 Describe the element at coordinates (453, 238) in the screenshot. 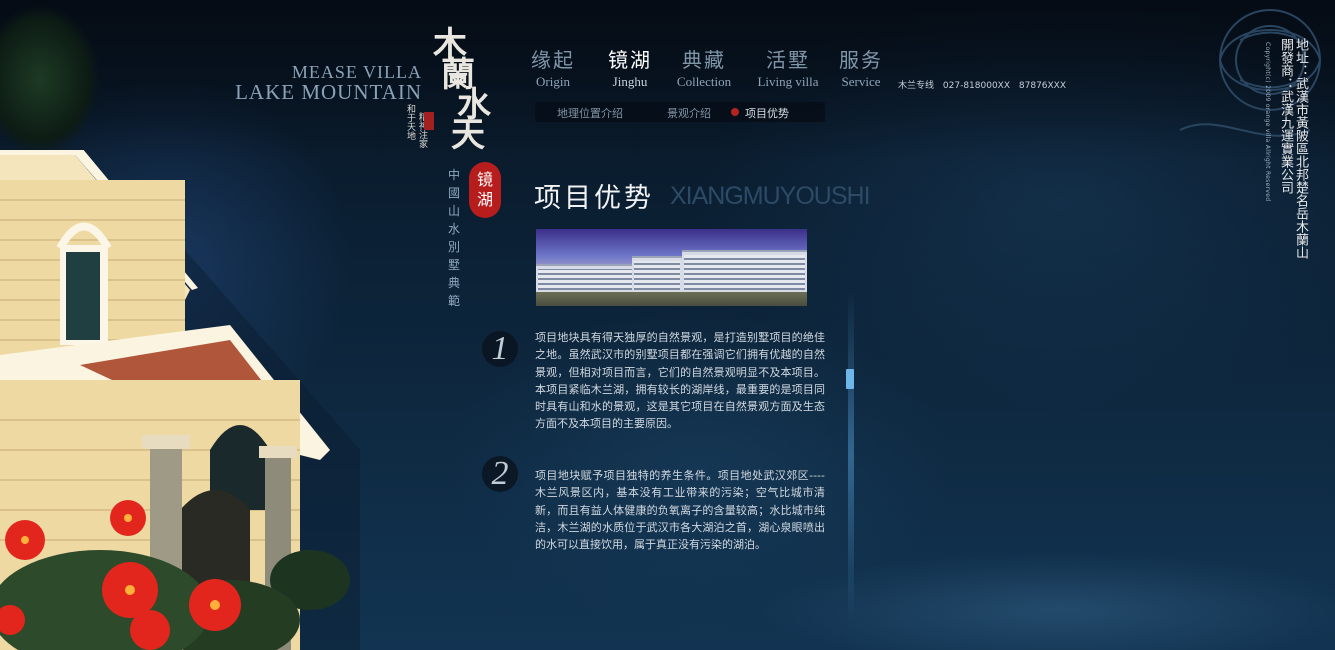

I see `vertical-slogan: 中國山水別墅典範` at that location.